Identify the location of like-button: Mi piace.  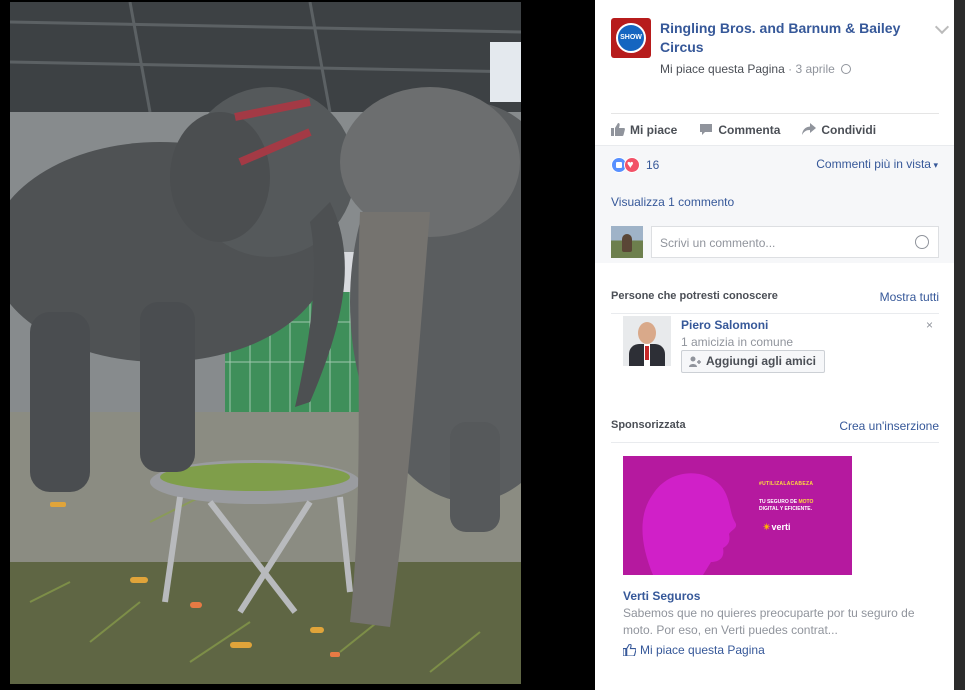
(644, 130).